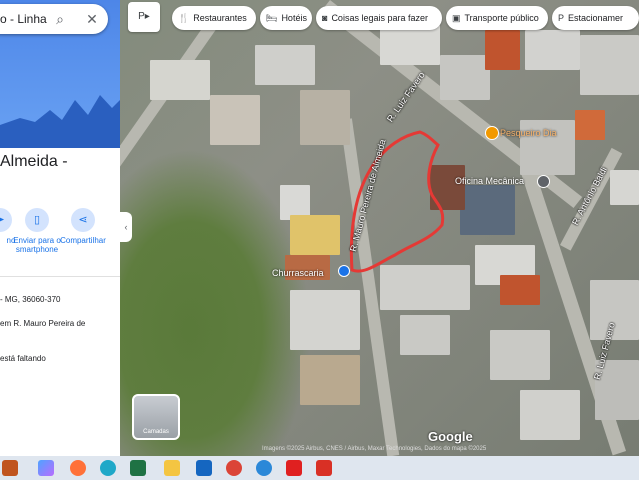  I want to click on excel-icon, so click(138, 468).